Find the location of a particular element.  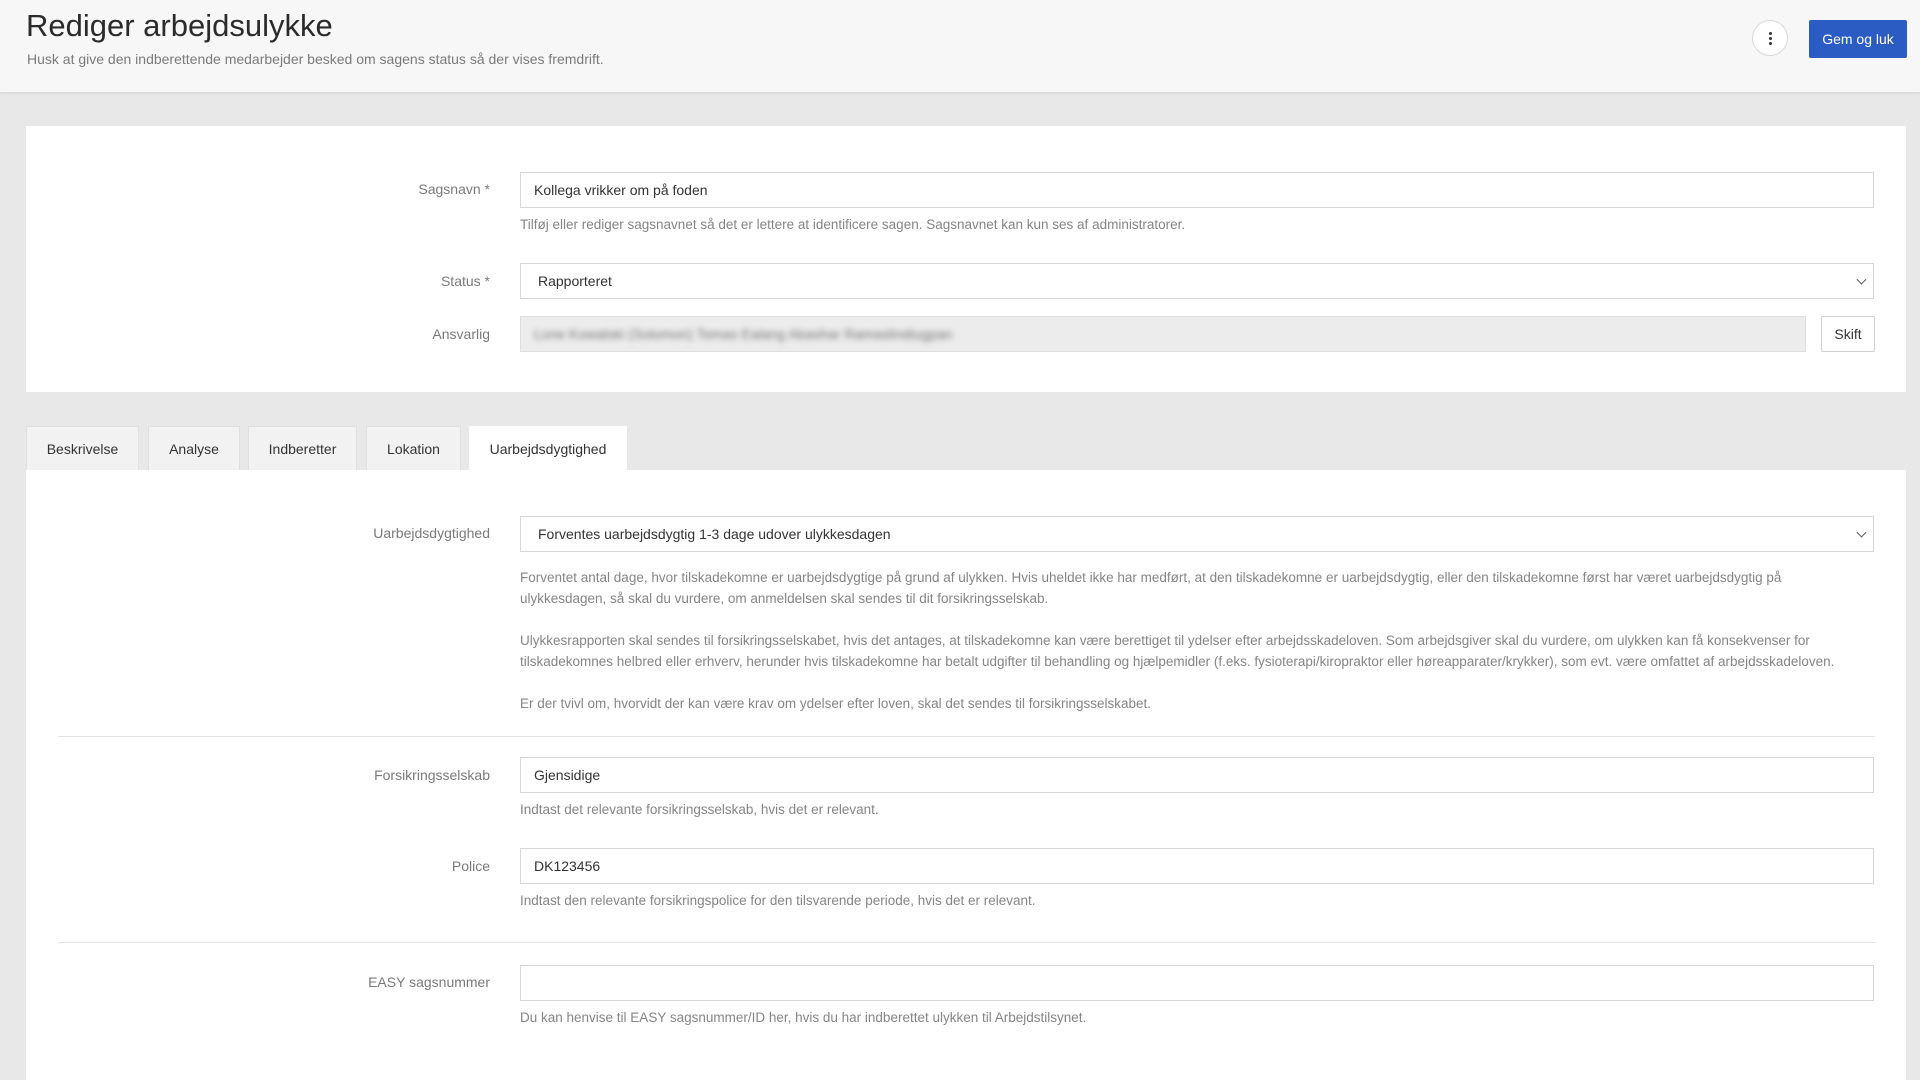

incapacity-label: Uarbejdsdygtighed is located at coordinates (431, 533).